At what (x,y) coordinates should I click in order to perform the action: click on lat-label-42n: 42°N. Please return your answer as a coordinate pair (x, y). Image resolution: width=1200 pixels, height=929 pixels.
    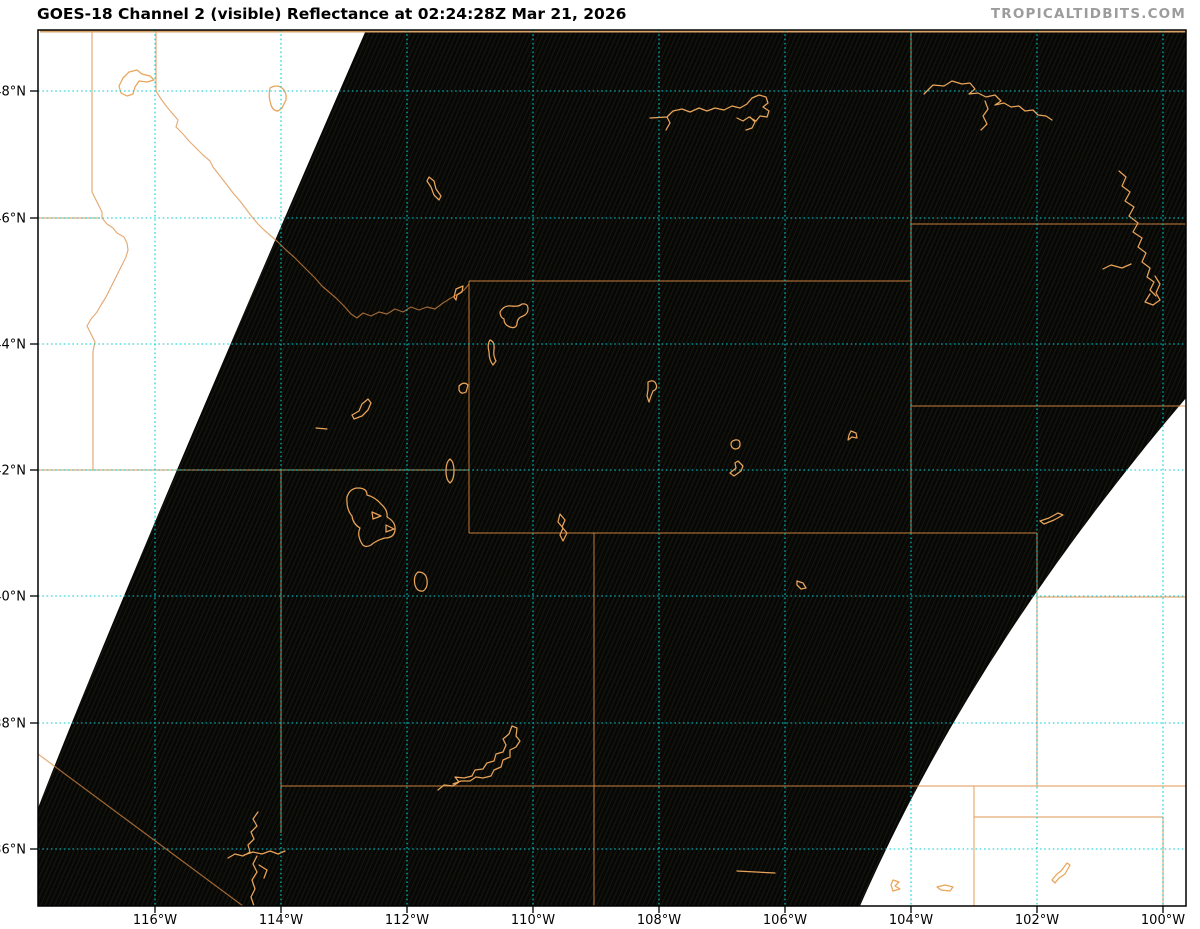
    Looking at the image, I should click on (13, 471).